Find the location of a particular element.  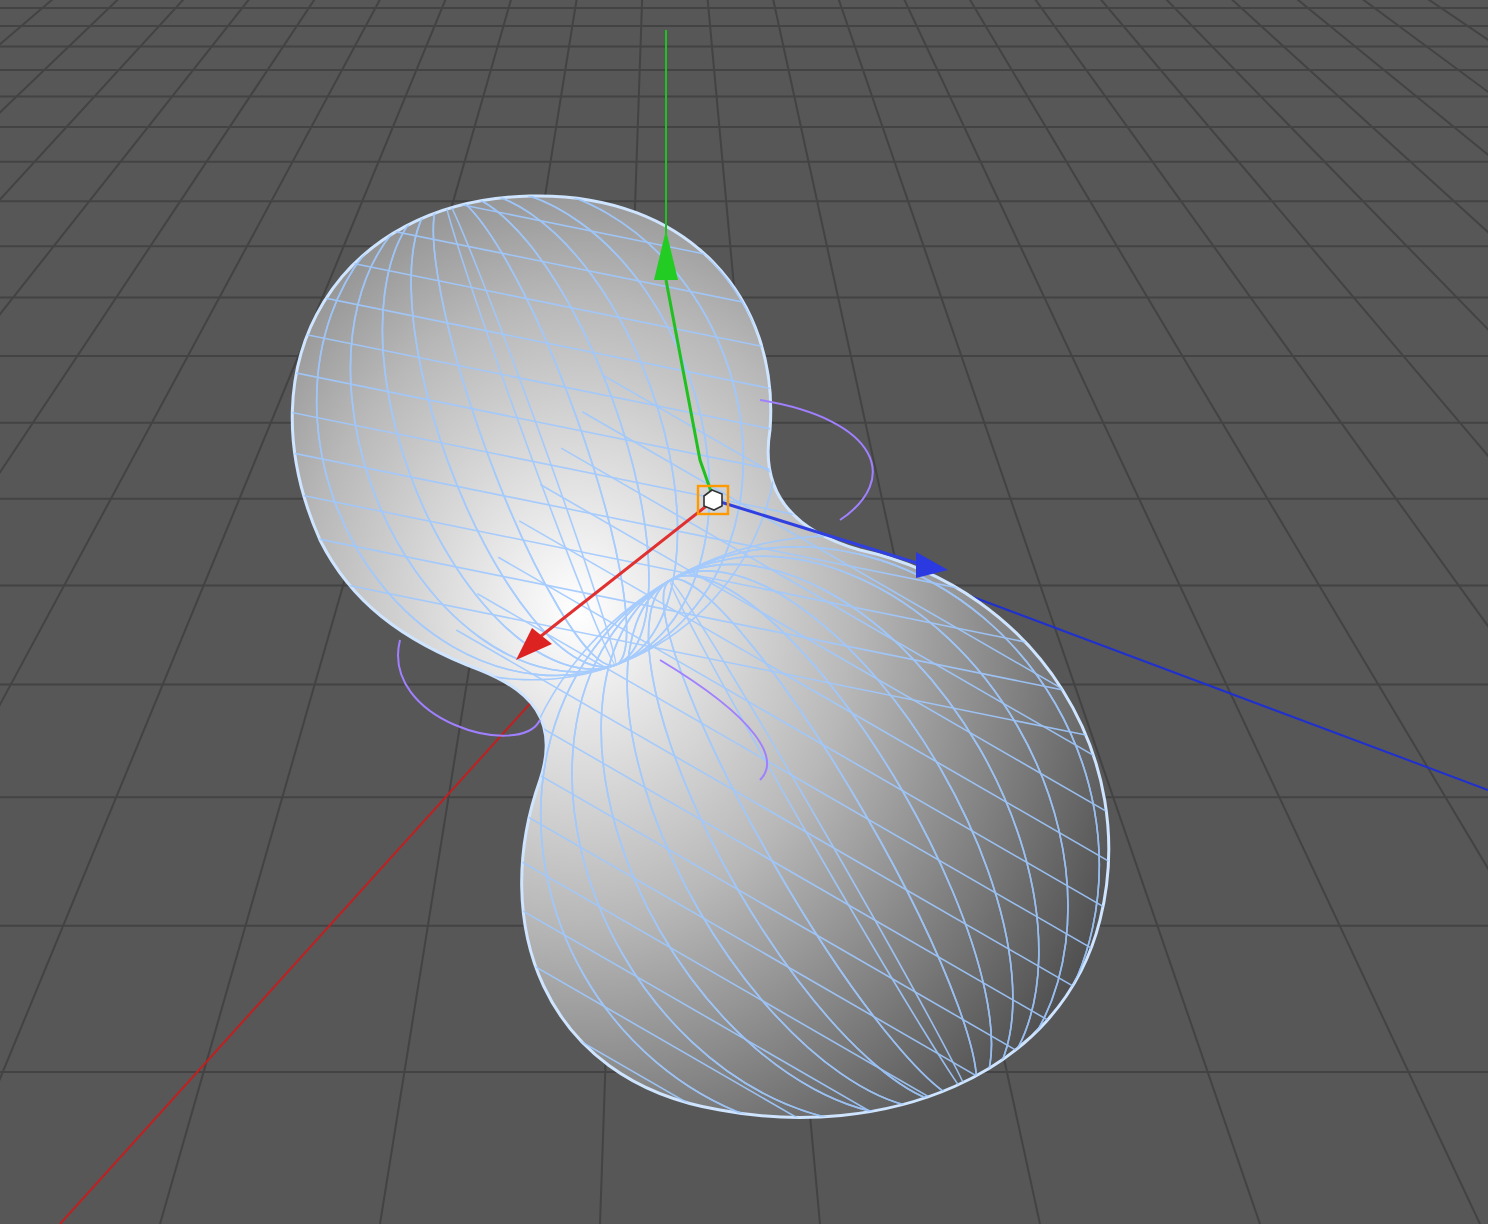

origin-cube-icon is located at coordinates (713, 500).